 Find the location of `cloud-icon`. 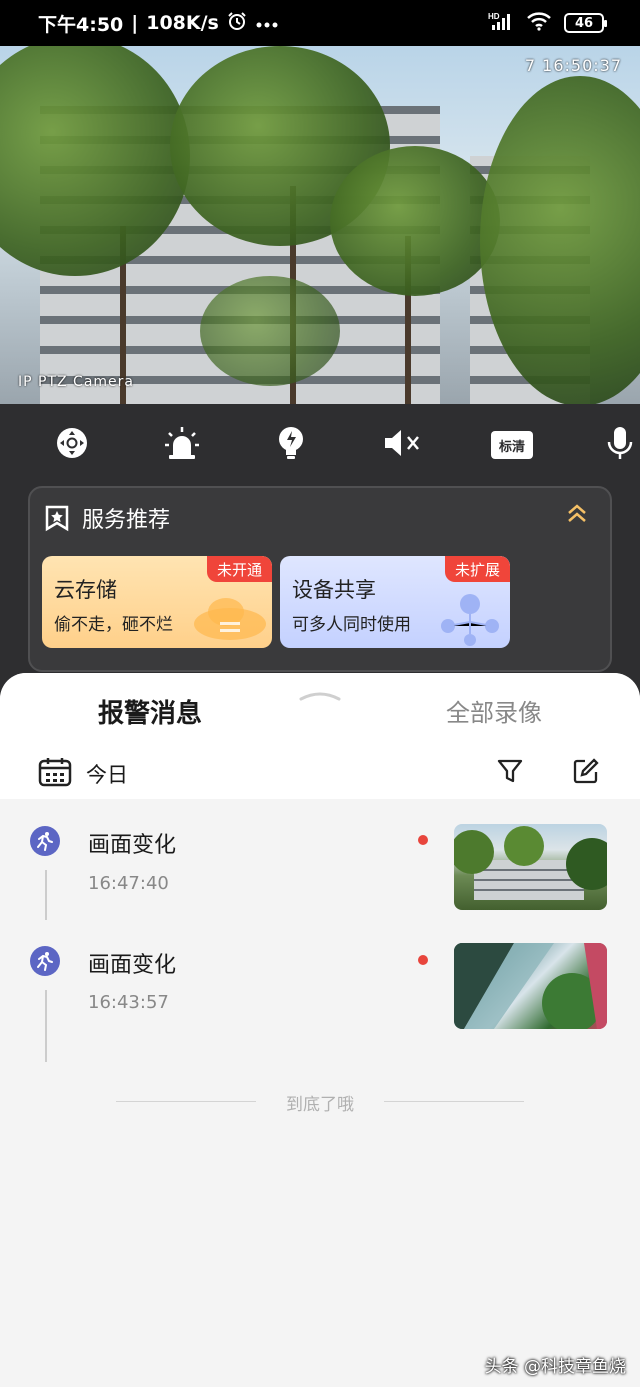

cloud-icon is located at coordinates (230, 619).